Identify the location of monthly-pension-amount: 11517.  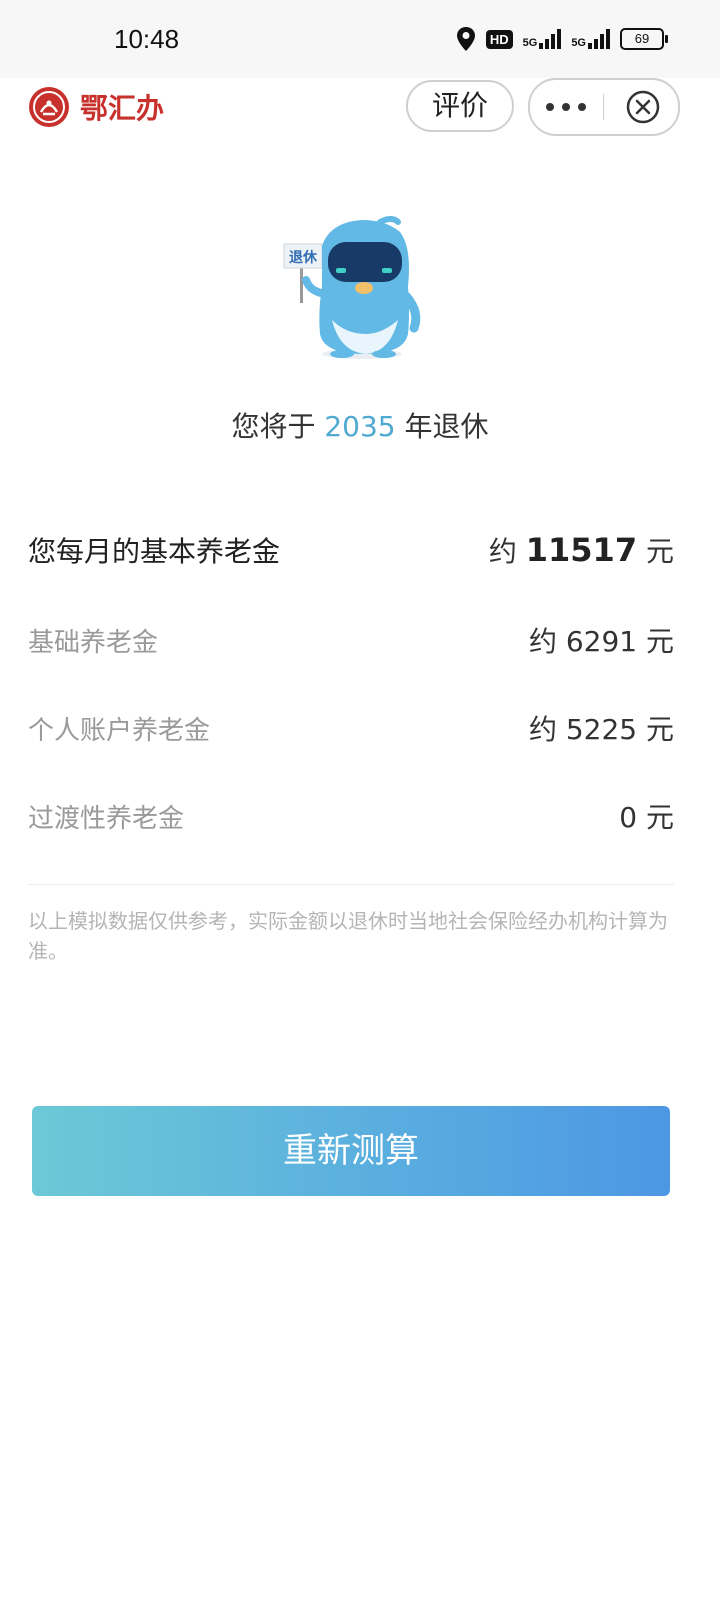
(581, 550).